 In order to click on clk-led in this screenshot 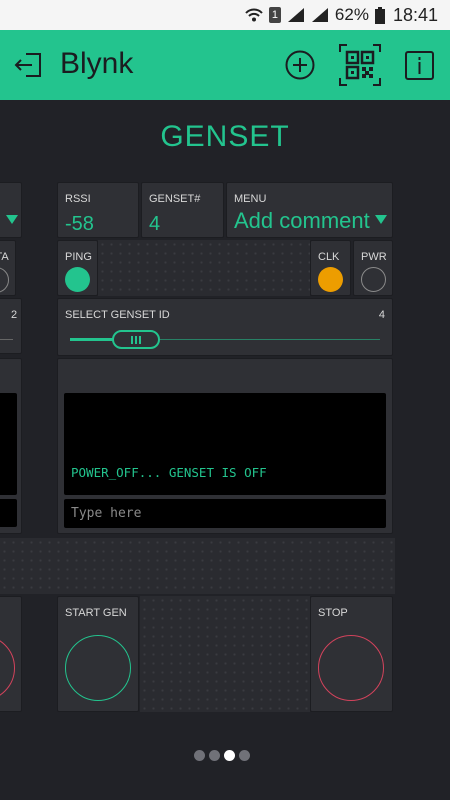, I will do `click(330, 279)`.